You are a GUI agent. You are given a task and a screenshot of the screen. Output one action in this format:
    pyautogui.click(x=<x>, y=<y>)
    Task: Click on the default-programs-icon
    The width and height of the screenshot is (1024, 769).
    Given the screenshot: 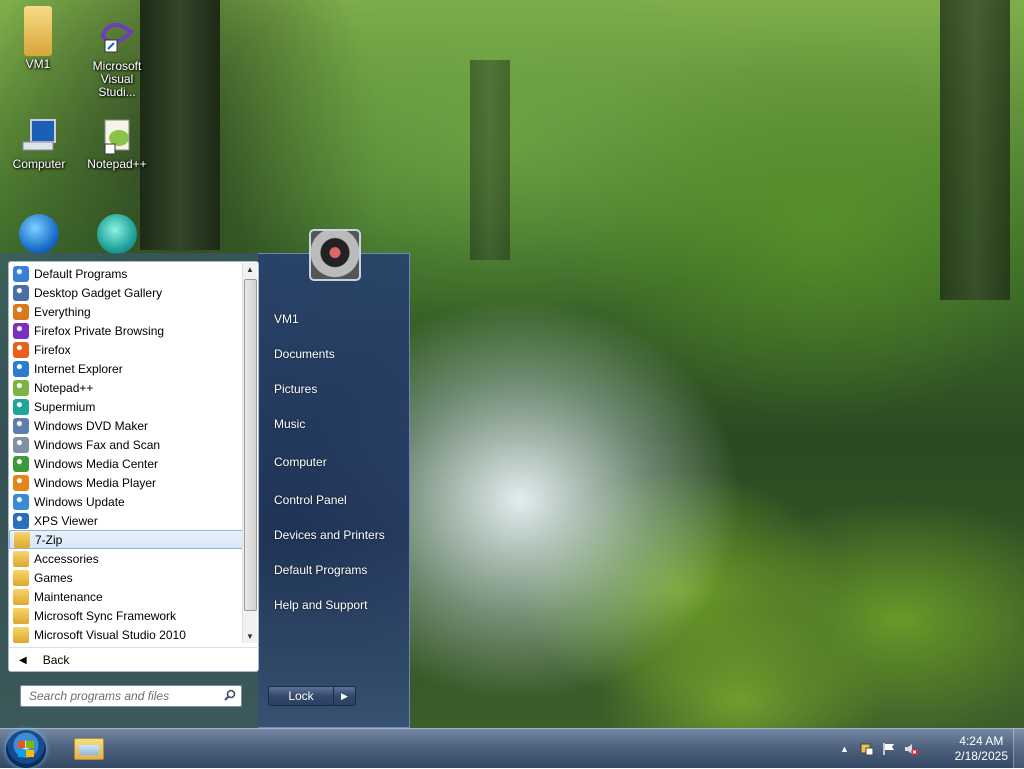 What is the action you would take?
    pyautogui.click(x=21, y=273)
    